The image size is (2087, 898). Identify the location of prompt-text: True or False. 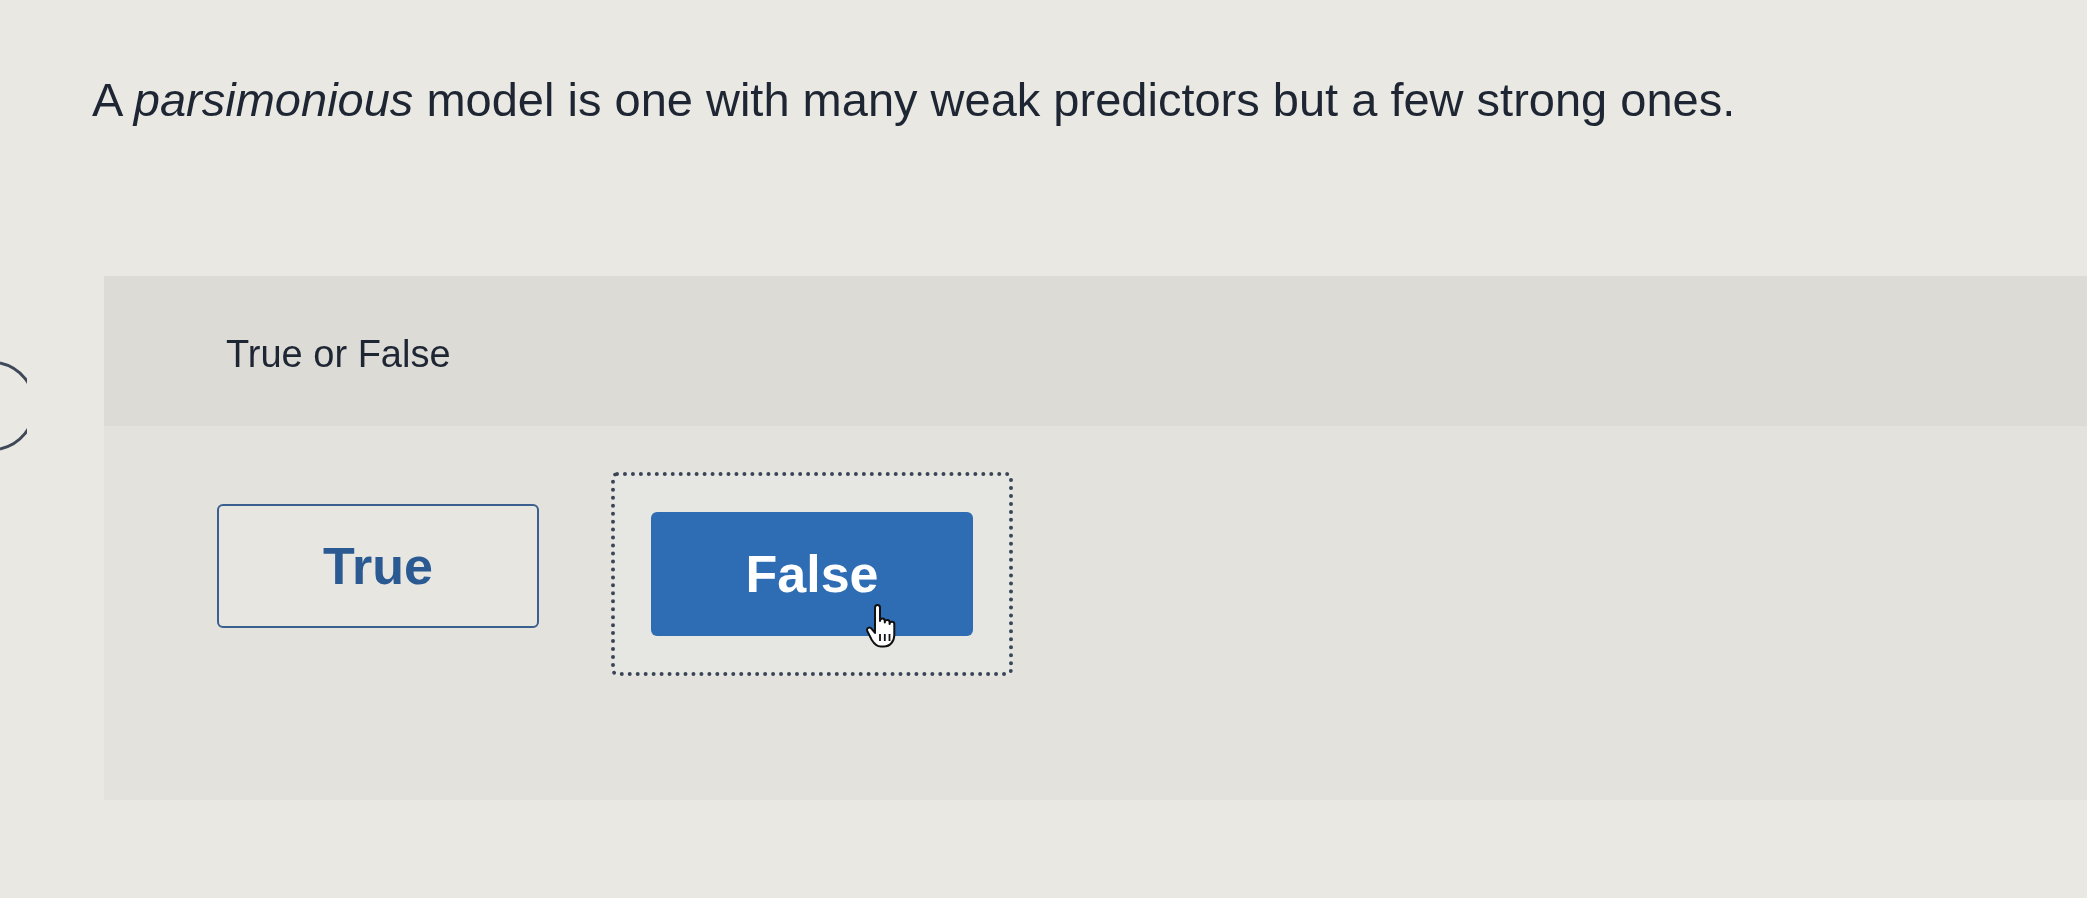
(338, 354).